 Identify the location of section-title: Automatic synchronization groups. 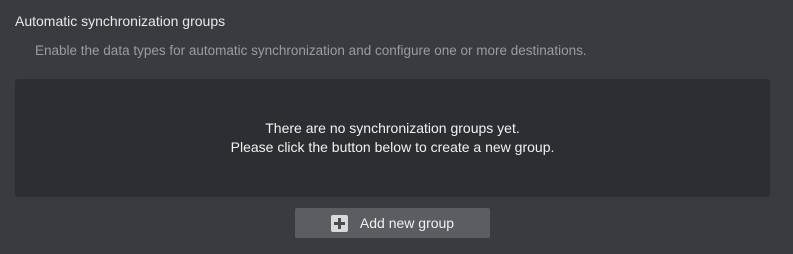
(120, 21).